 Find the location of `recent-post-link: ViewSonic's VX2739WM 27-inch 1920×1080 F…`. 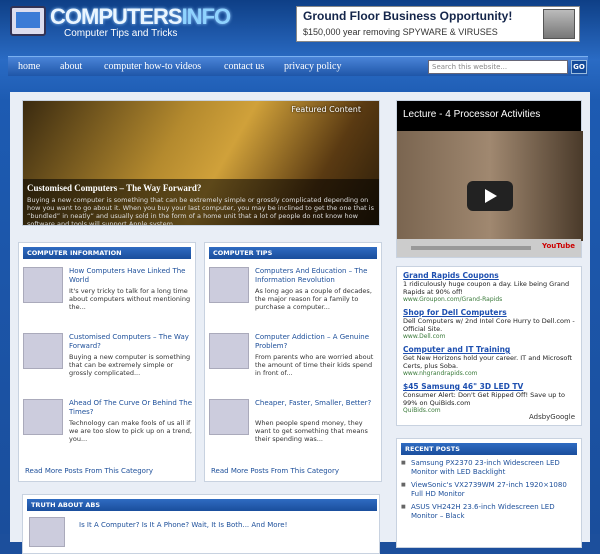

recent-post-link: ViewSonic's VX2739WM 27-inch 1920×1080 F… is located at coordinates (489, 490).